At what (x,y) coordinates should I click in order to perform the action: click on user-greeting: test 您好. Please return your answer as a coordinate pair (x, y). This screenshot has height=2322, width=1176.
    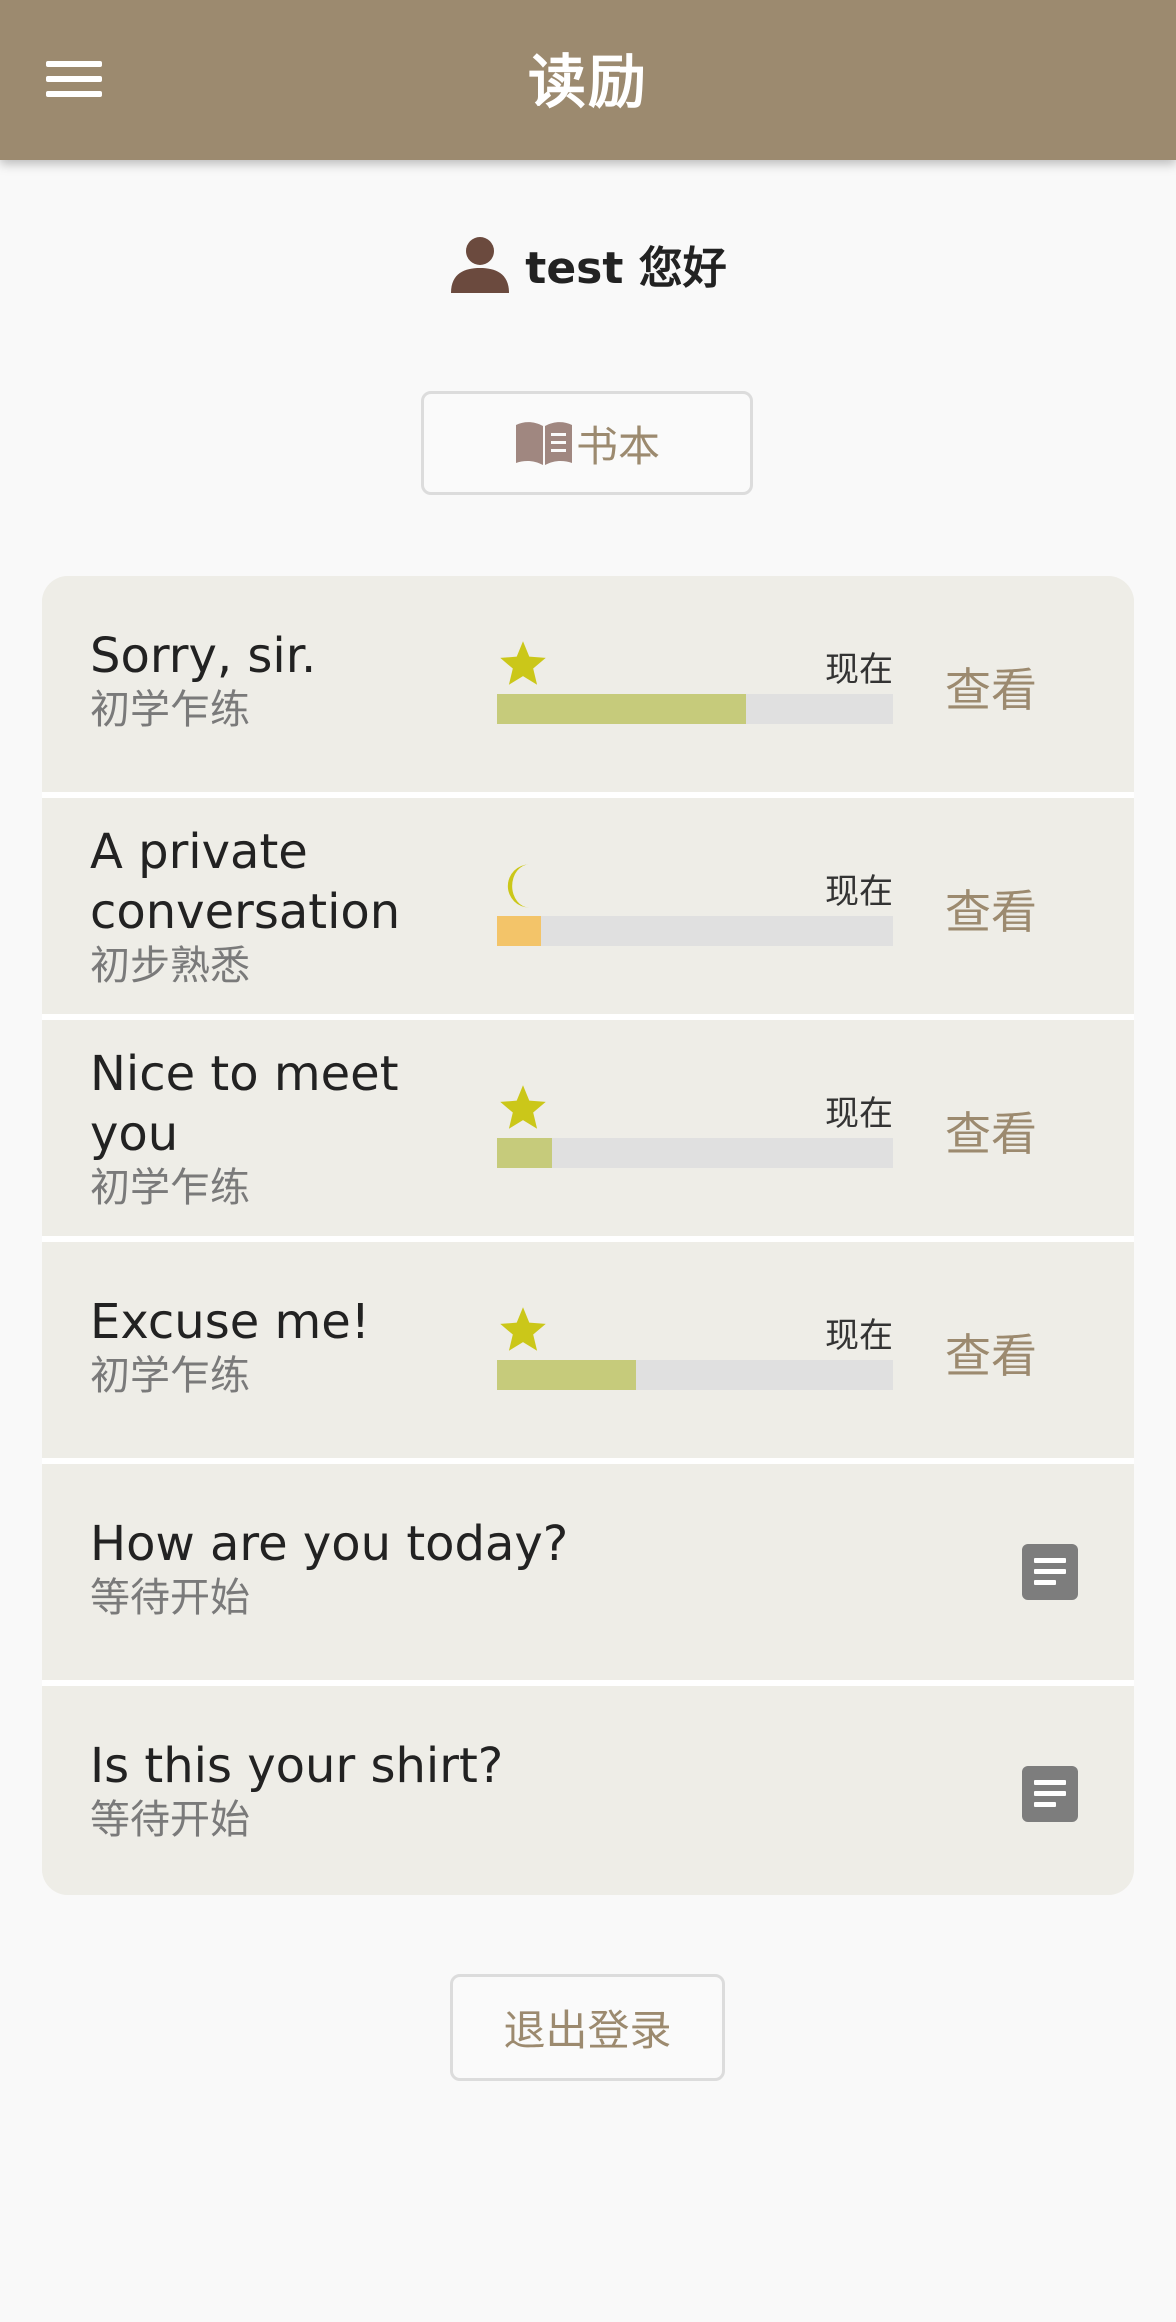
    Looking at the image, I should click on (588, 264).